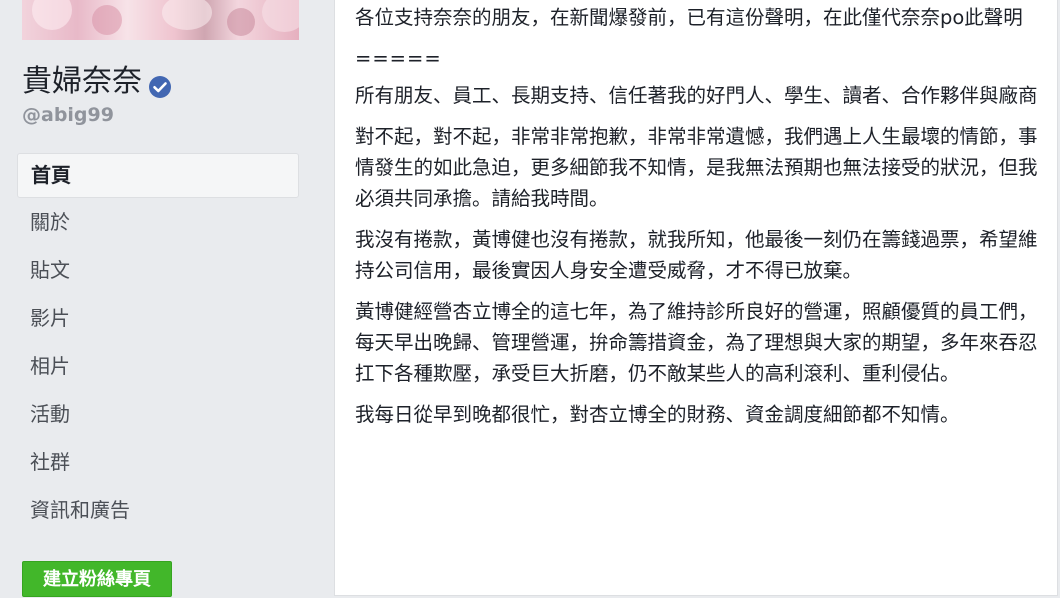 This screenshot has height=598, width=1060. I want to click on nav-item-photos: 相片, so click(158, 366).